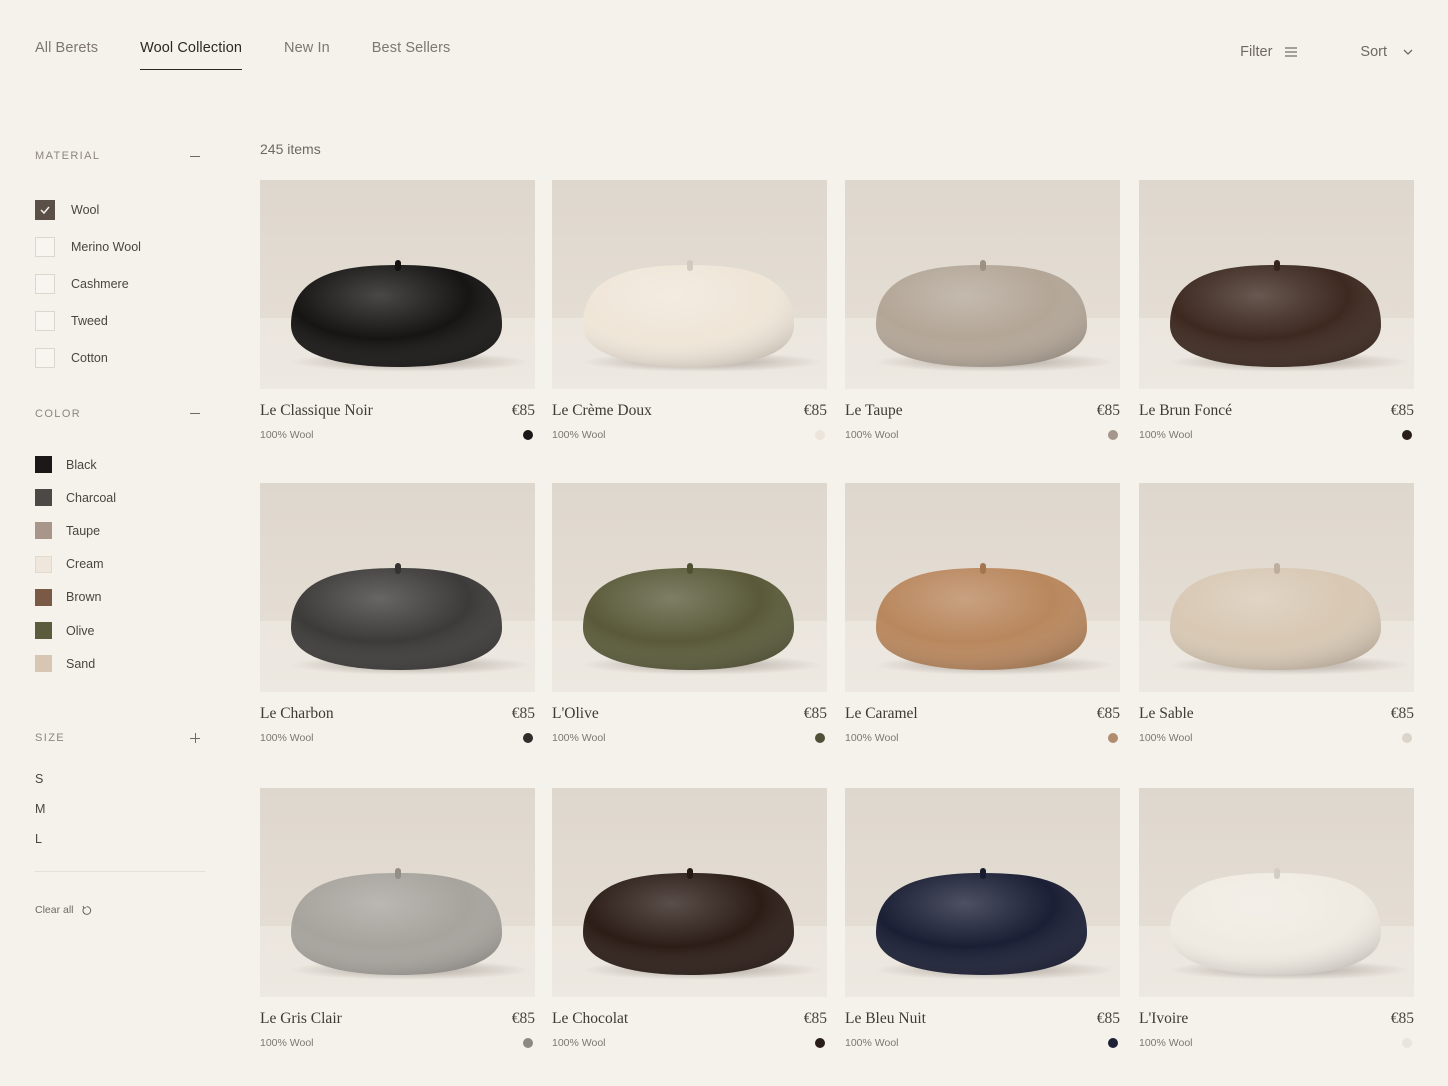 The width and height of the screenshot is (1448, 1086). What do you see at coordinates (1291, 52) in the screenshot?
I see `filter-lines-icon` at bounding box center [1291, 52].